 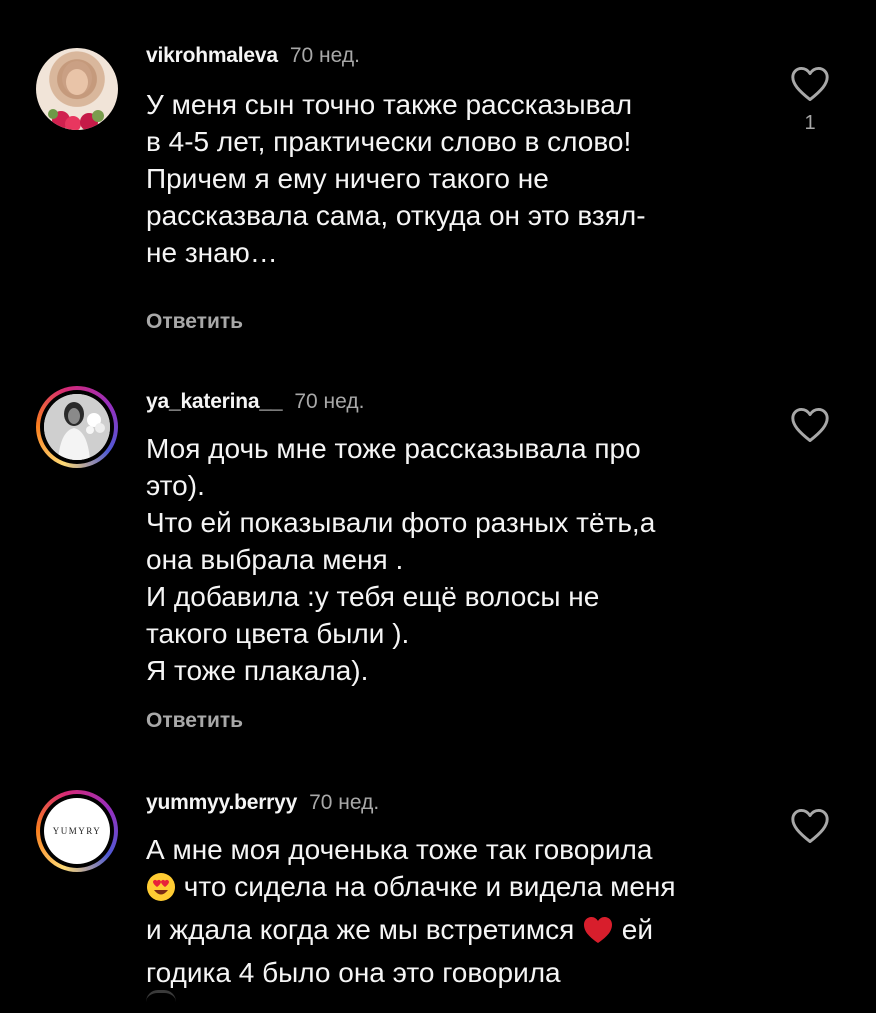 I want to click on comment-line-segment: и ждала когда же мы встретимся, so click(x=364, y=929).